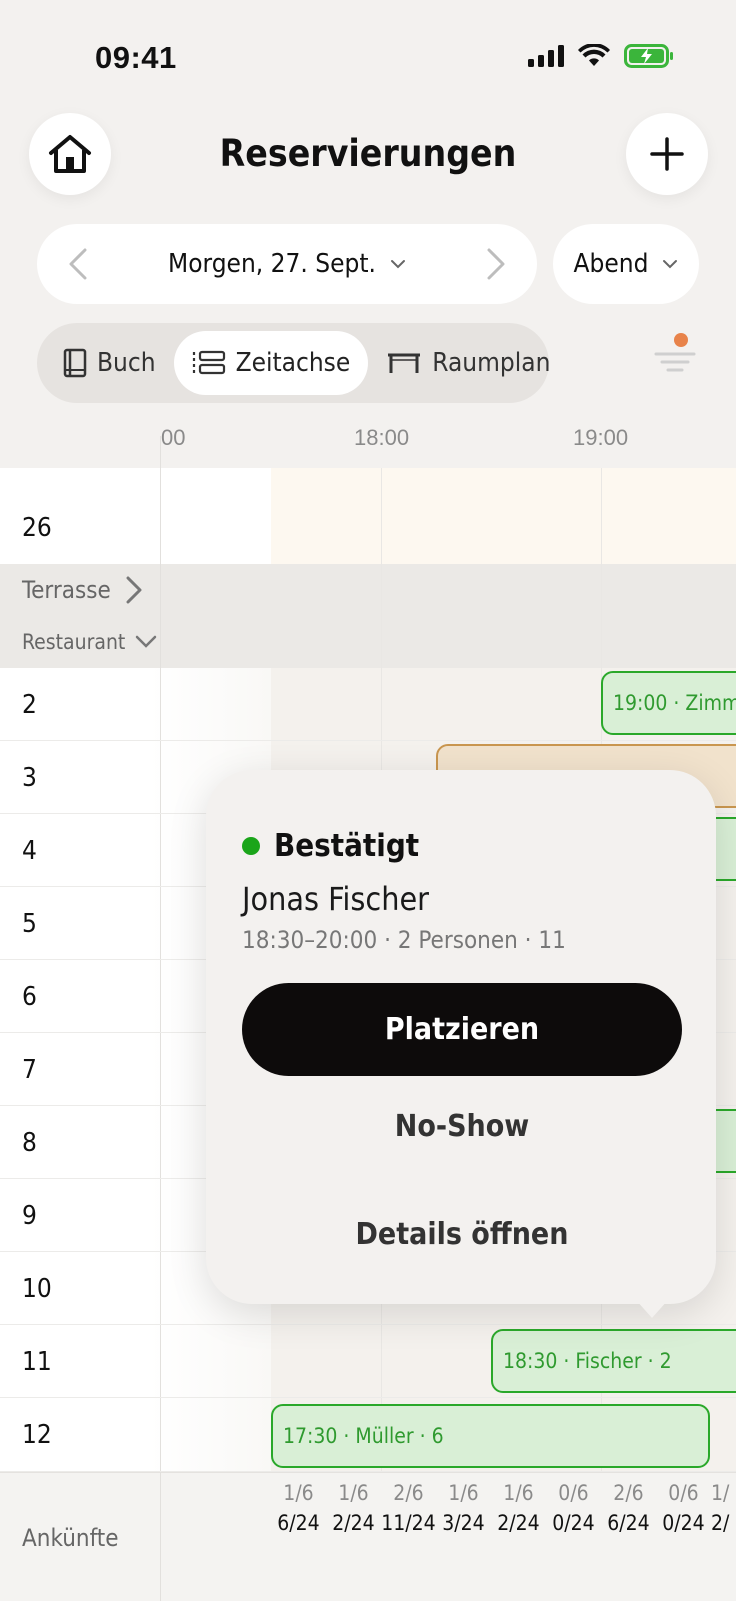  Describe the element at coordinates (408, 1508) in the screenshot. I see `arrival-count: 2/6 11/24` at that location.